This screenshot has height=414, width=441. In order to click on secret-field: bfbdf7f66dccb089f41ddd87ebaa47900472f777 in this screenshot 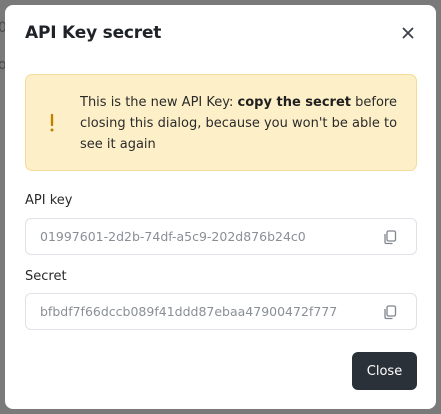, I will do `click(221, 311)`.